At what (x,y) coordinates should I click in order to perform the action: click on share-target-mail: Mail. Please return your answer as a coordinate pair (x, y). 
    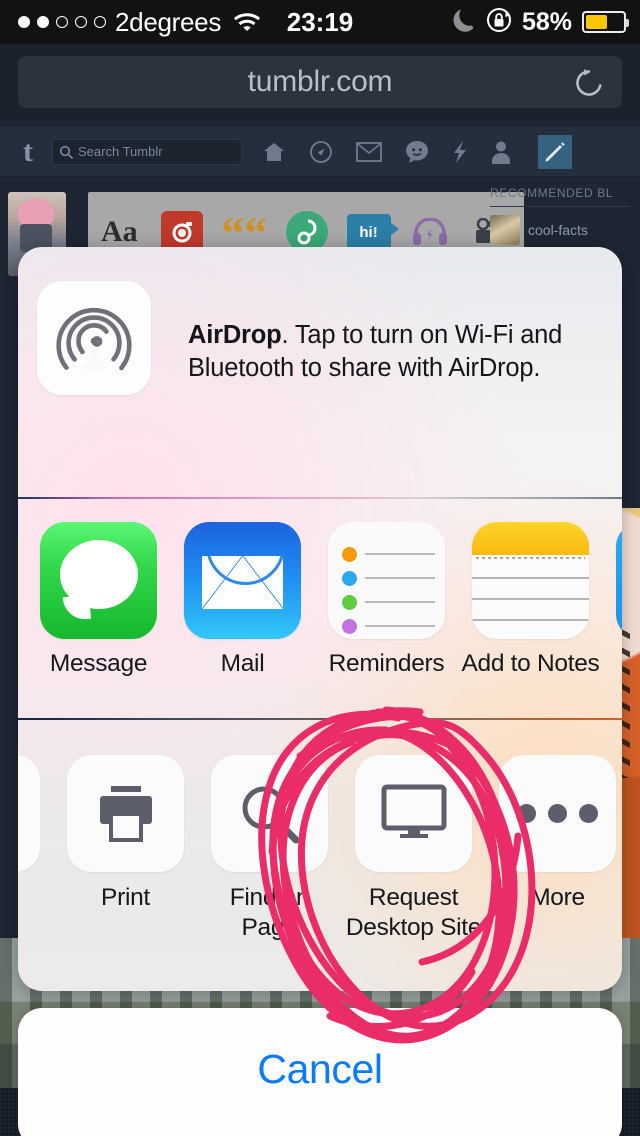
    Looking at the image, I should click on (242, 600).